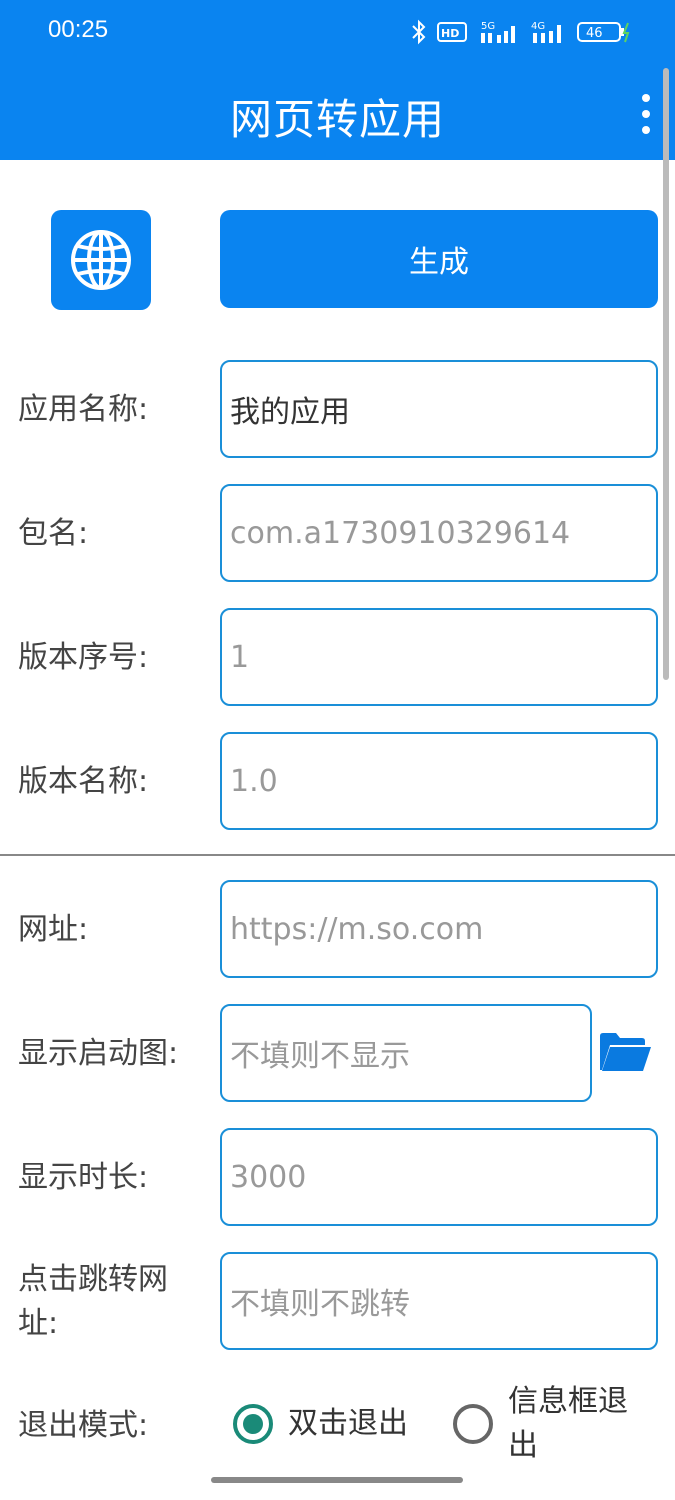  Describe the element at coordinates (337, 855) in the screenshot. I see `section-divider` at that location.